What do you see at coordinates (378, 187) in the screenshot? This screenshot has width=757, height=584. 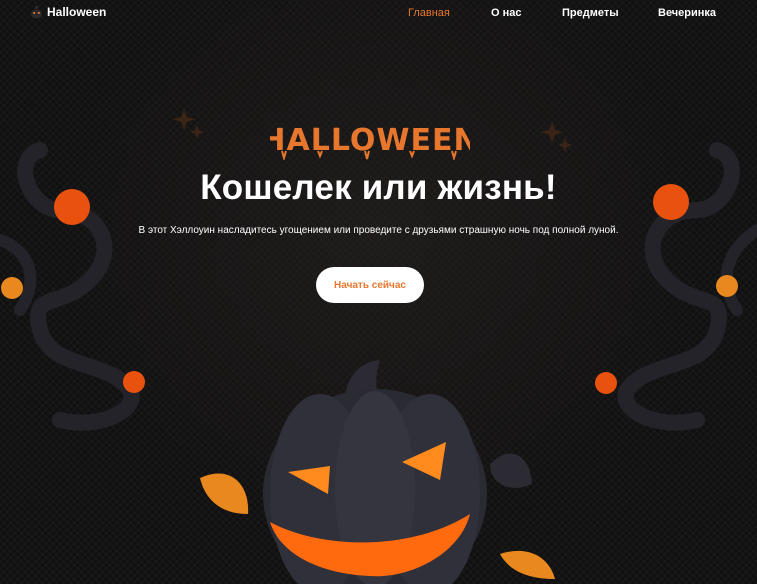 I see `hero-headline: Кошелек или жизнь!` at bounding box center [378, 187].